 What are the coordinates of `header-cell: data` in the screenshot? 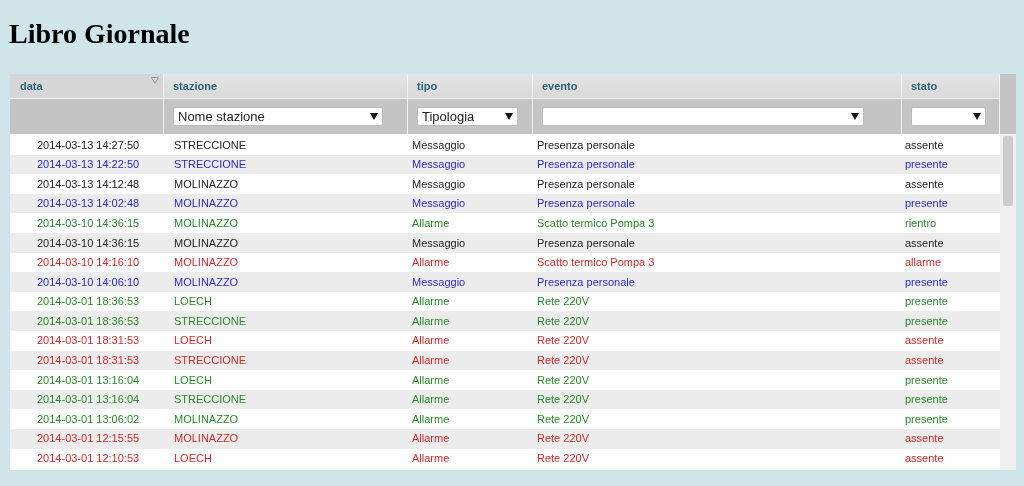 It's located at (86, 86).